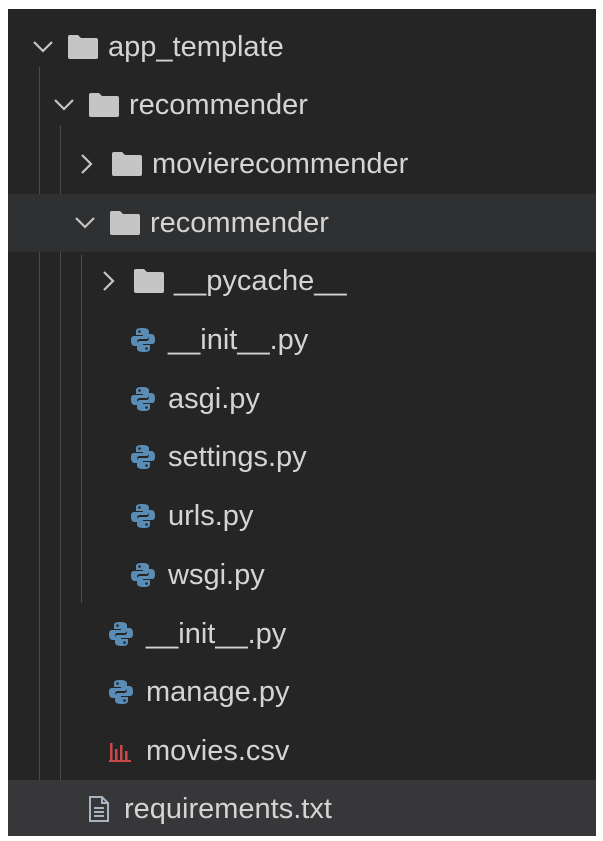 This screenshot has width=603, height=841. Describe the element at coordinates (302, 399) in the screenshot. I see `tree-item-file-asgi-py: asgi.py` at that location.